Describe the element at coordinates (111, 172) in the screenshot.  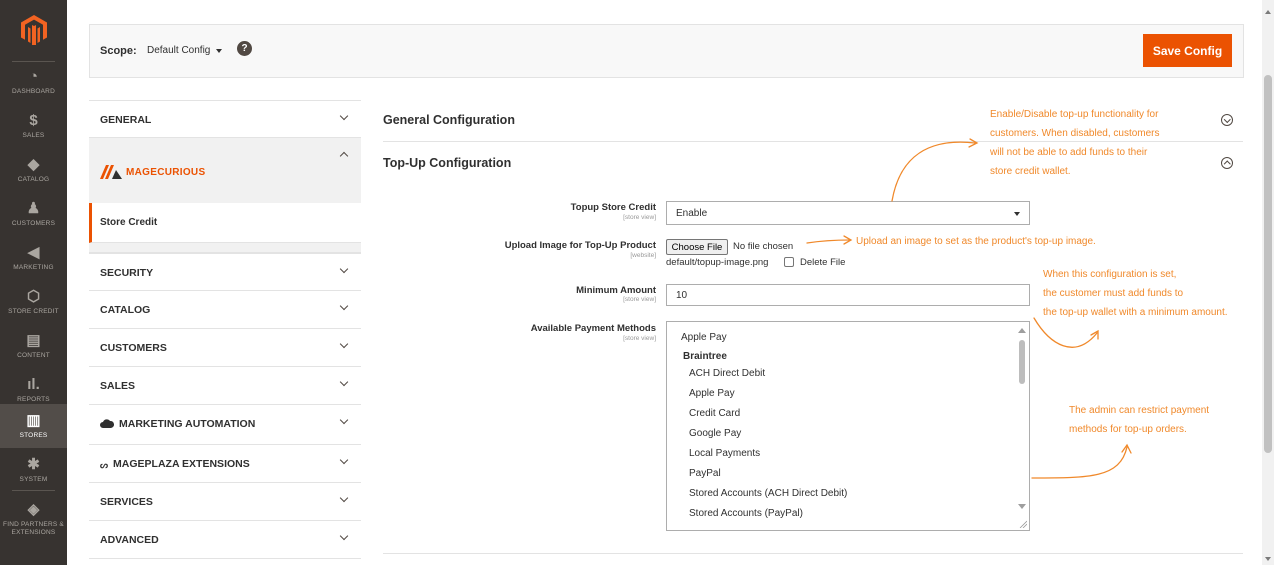
I see `magecurious-logo-icon` at that location.